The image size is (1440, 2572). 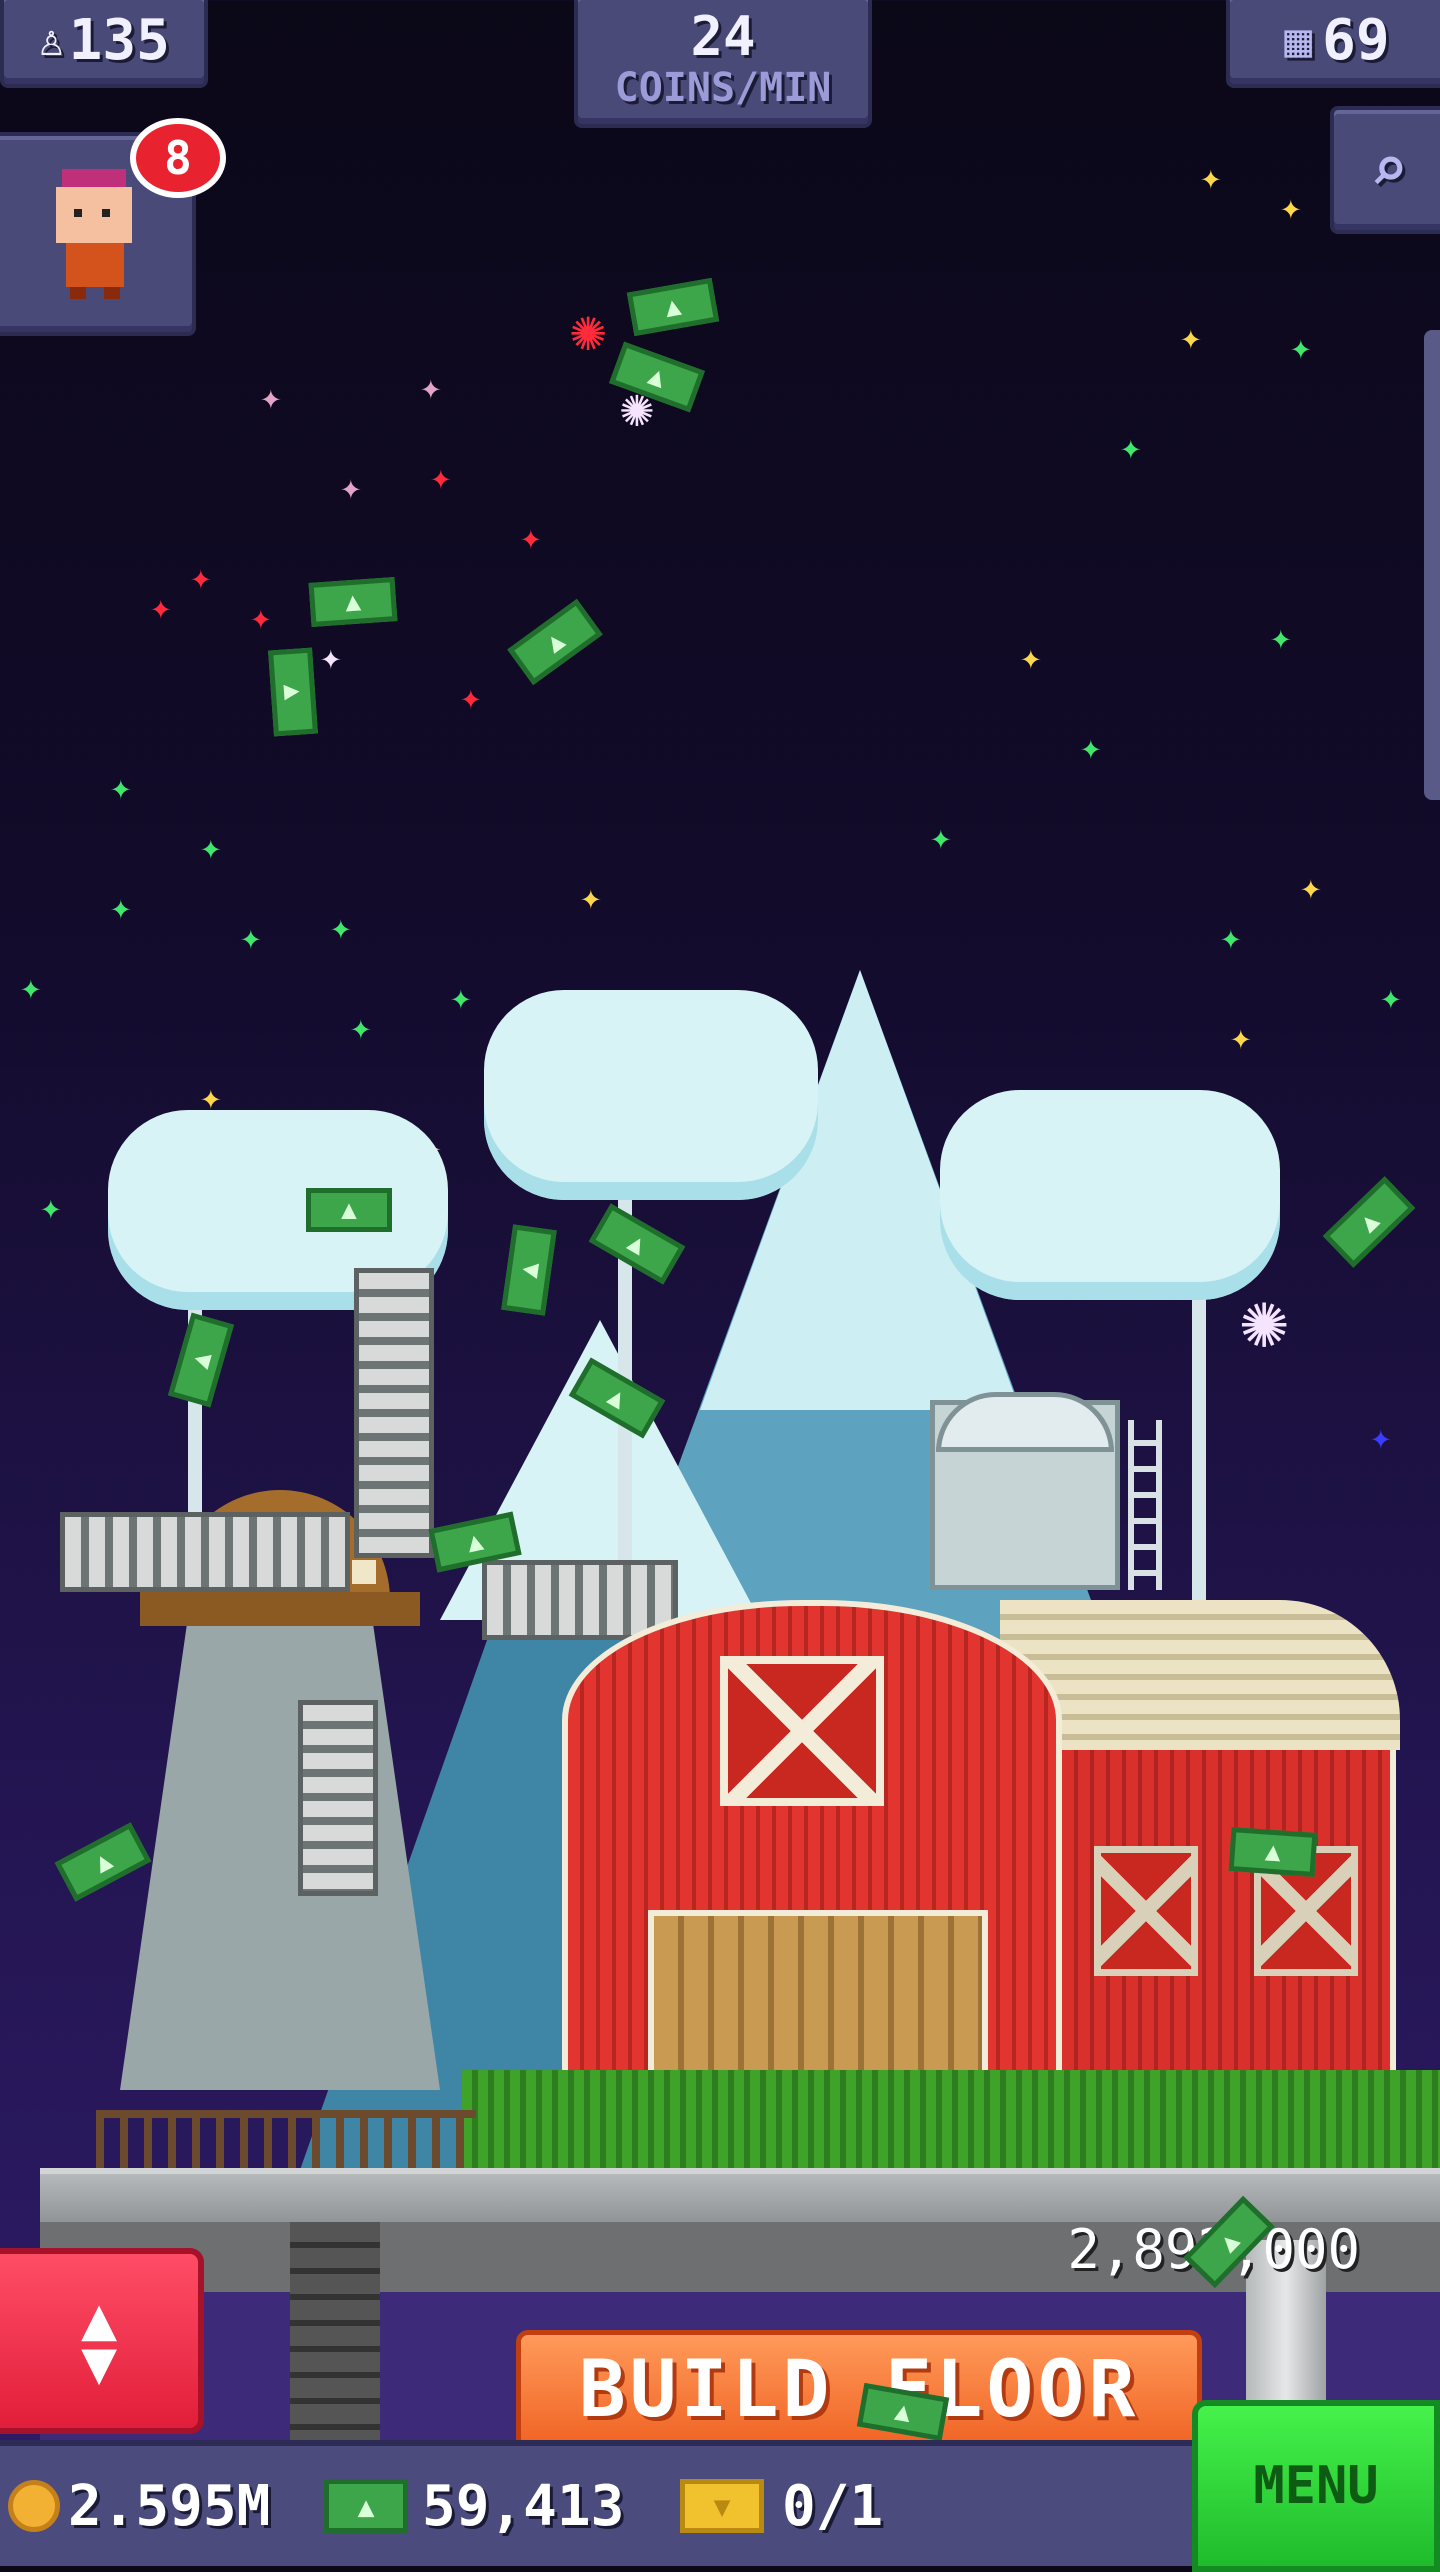 I want to click on elevator-button: ▲ ▼, so click(x=102, y=2341).